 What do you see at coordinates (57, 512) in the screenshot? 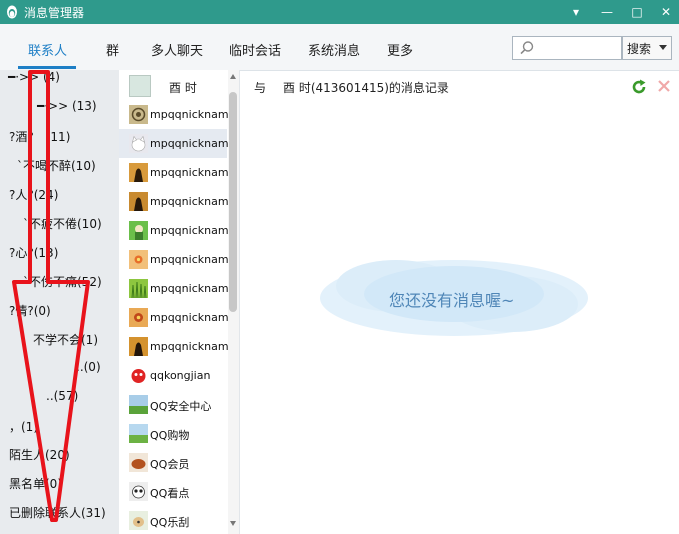
I see `group-item: 已删除联系人(31)` at bounding box center [57, 512].